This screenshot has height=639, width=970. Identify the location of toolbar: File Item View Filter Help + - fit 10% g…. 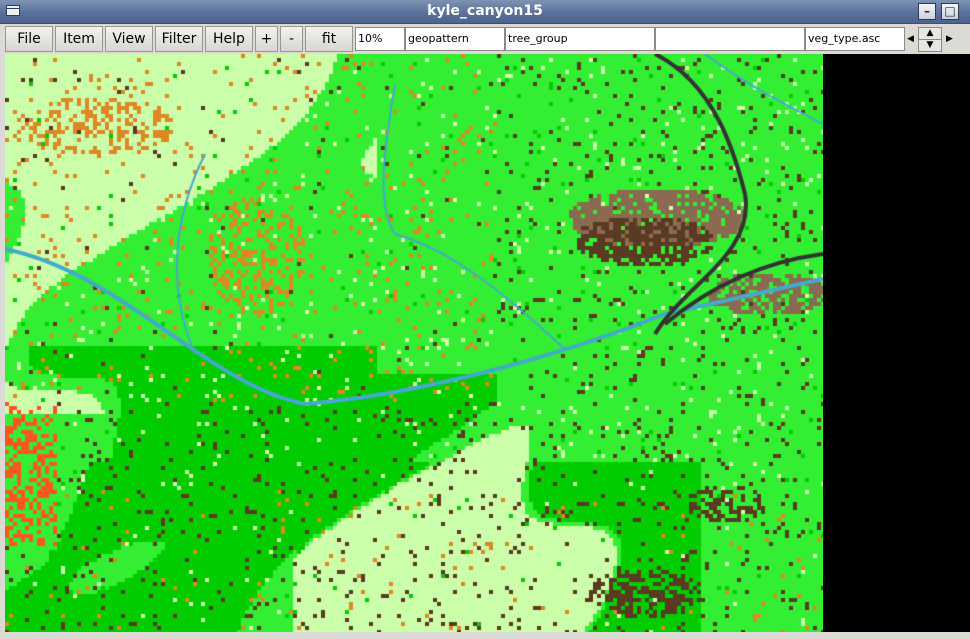
(485, 39).